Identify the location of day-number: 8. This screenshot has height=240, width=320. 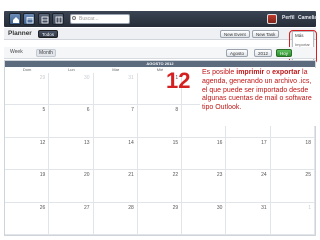
(177, 110).